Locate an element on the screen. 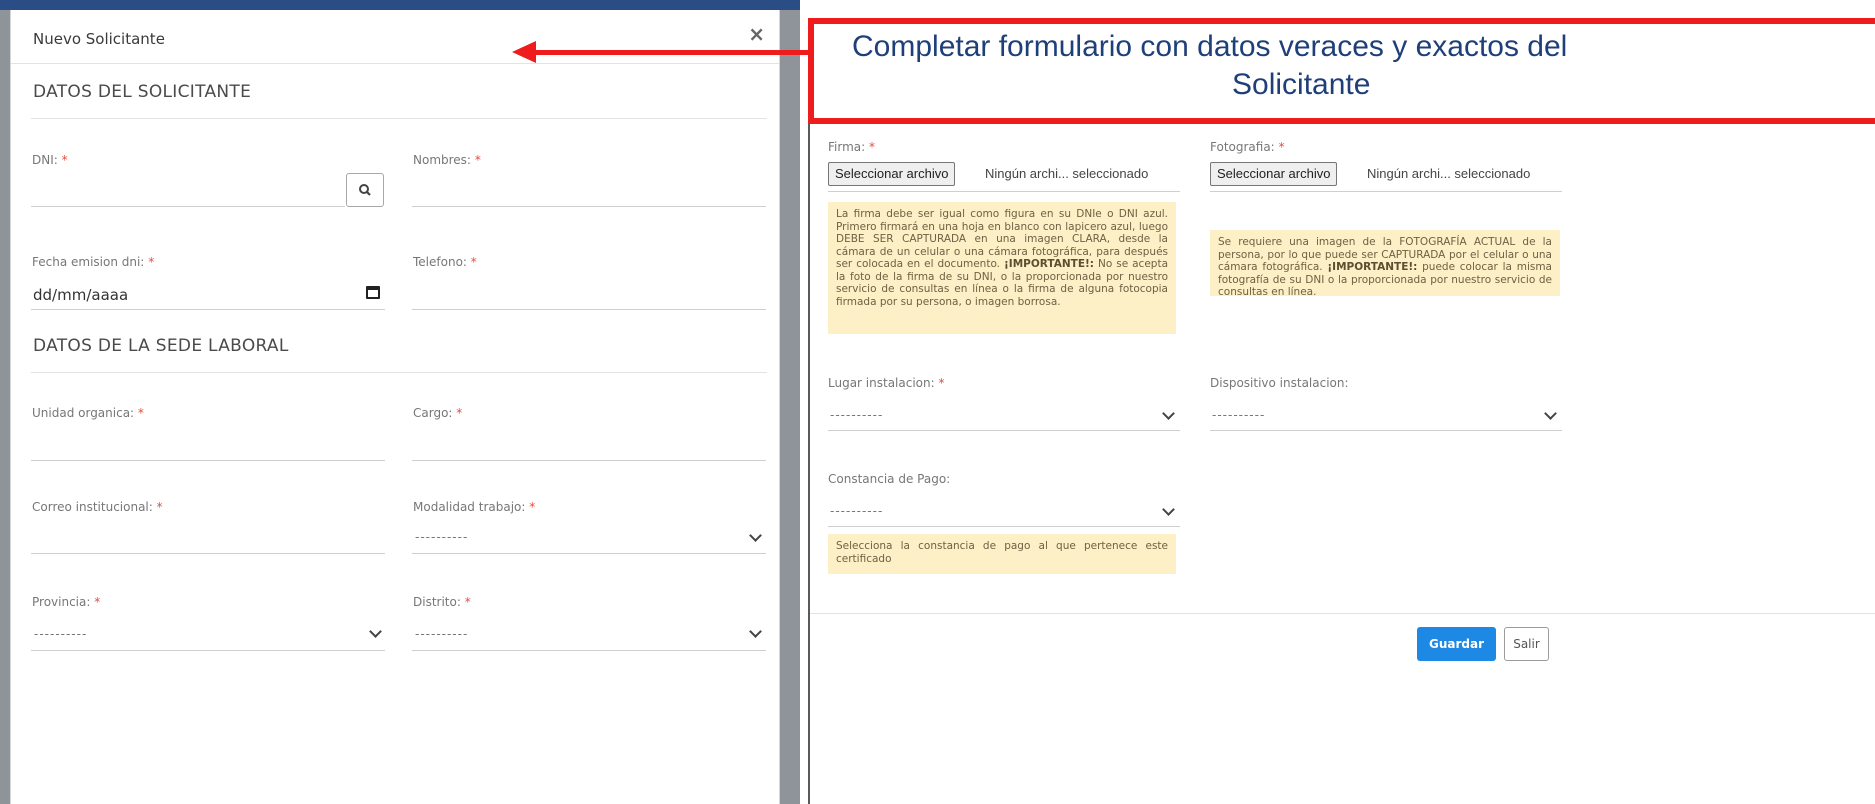 The width and height of the screenshot is (1875, 804). fotografia-label: Fotografia: * is located at coordinates (1247, 147).